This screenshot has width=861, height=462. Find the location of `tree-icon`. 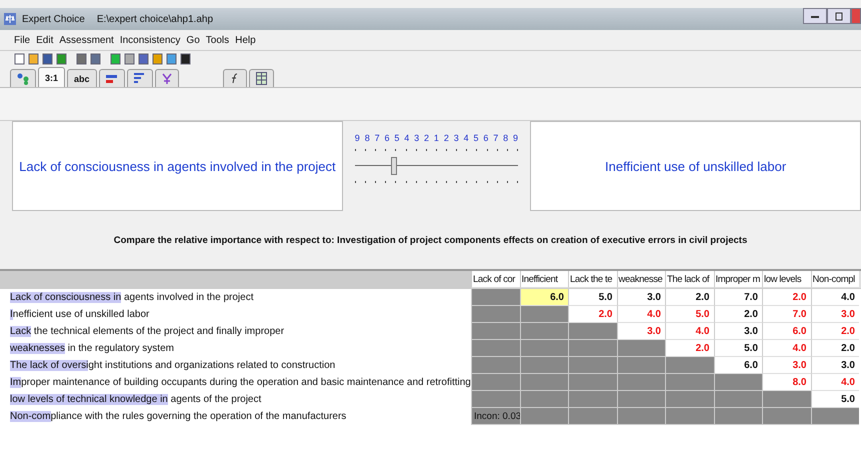

tree-icon is located at coordinates (23, 78).